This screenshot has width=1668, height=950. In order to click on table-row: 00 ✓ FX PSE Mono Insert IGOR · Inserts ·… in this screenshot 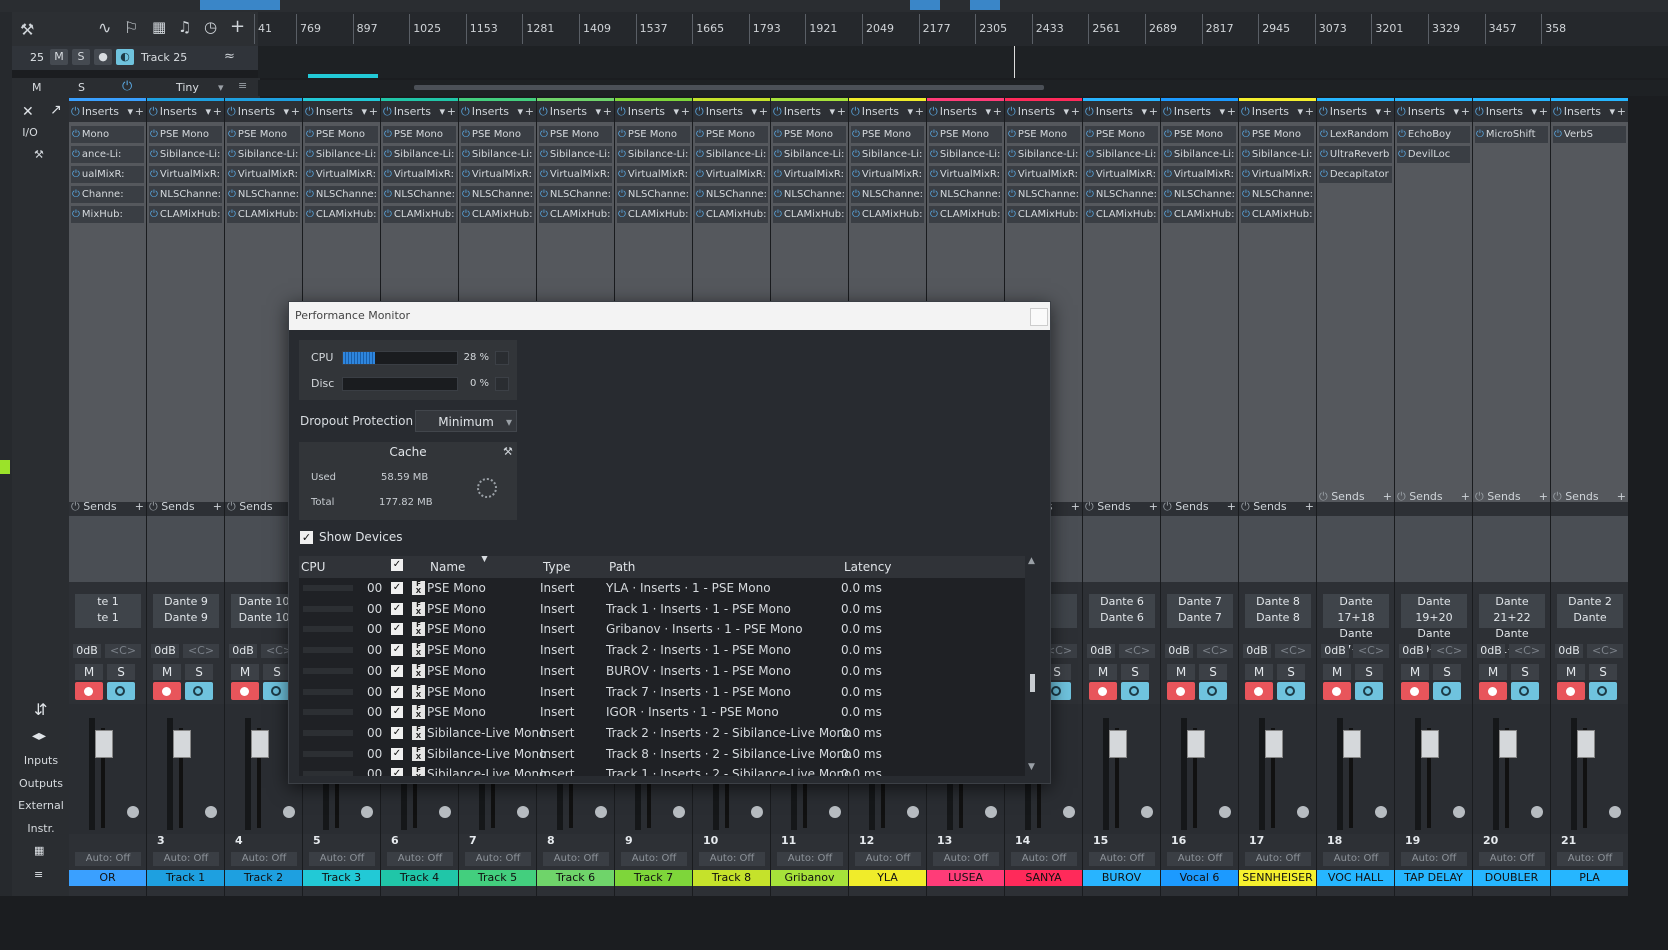, I will do `click(662, 713)`.